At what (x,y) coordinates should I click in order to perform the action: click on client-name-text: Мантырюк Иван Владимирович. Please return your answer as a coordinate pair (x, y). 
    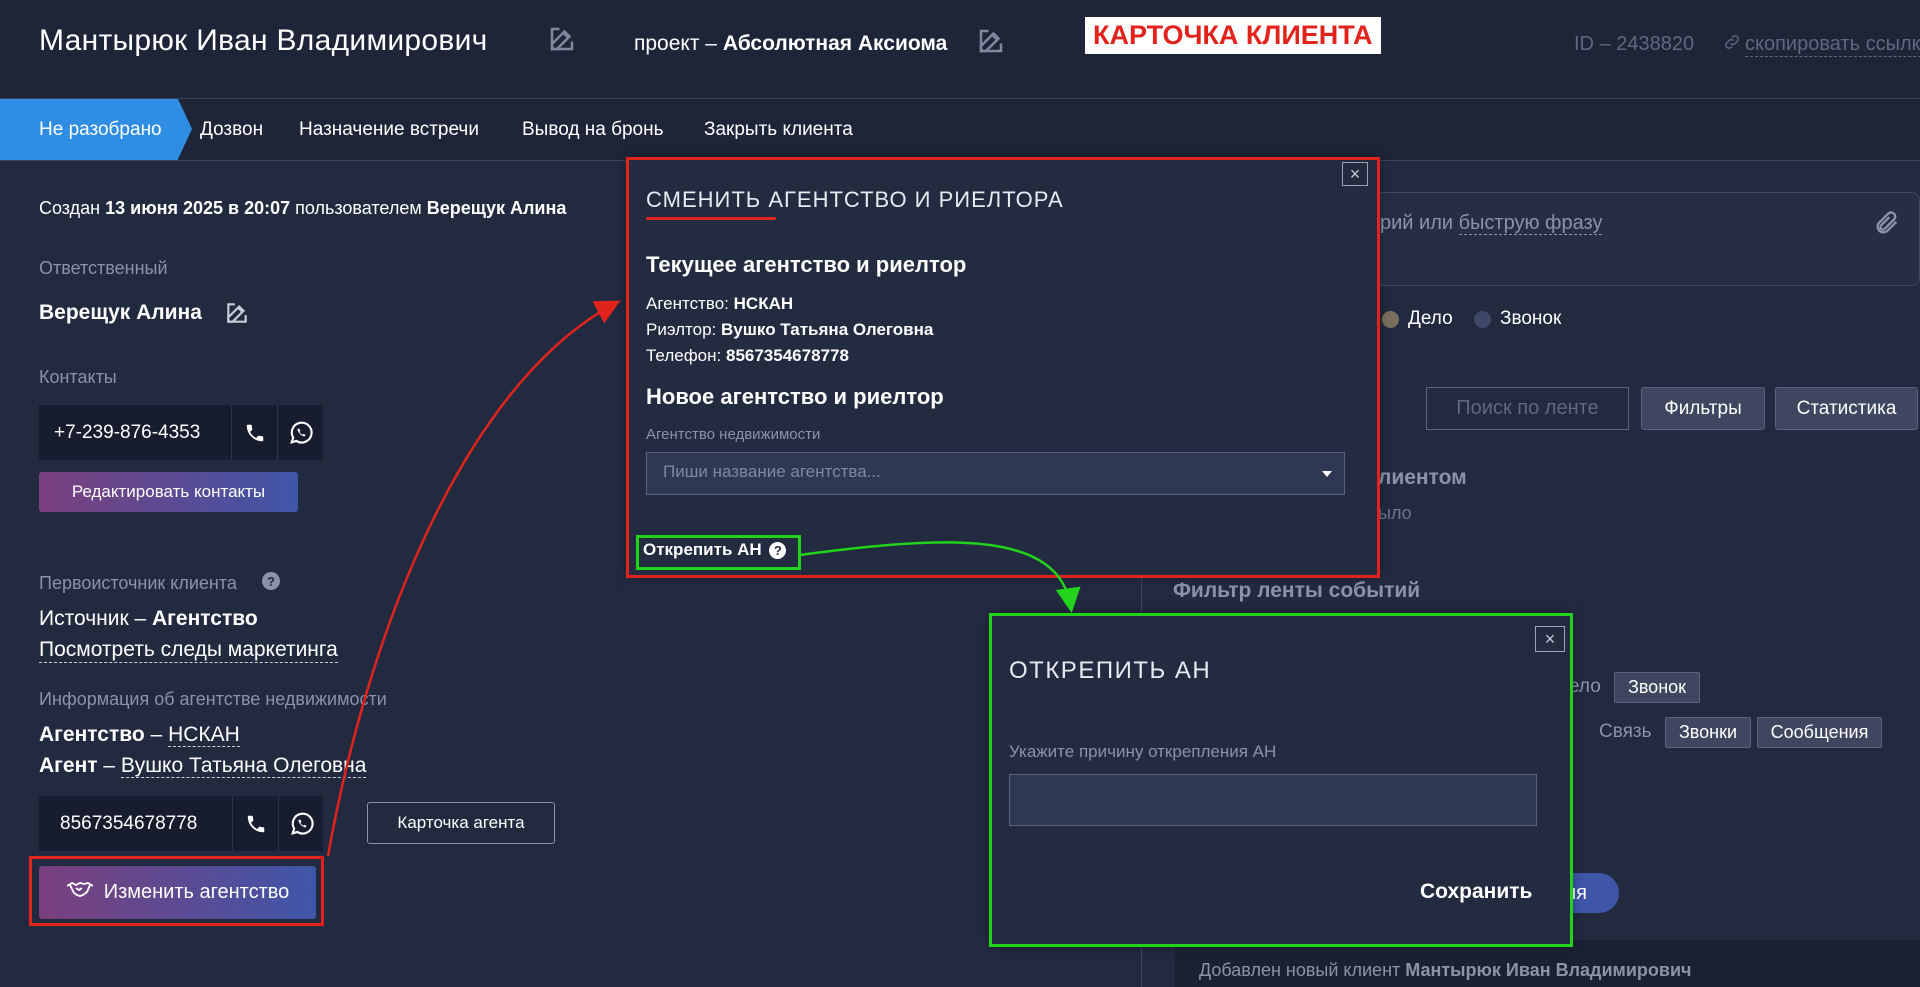
    Looking at the image, I should click on (263, 40).